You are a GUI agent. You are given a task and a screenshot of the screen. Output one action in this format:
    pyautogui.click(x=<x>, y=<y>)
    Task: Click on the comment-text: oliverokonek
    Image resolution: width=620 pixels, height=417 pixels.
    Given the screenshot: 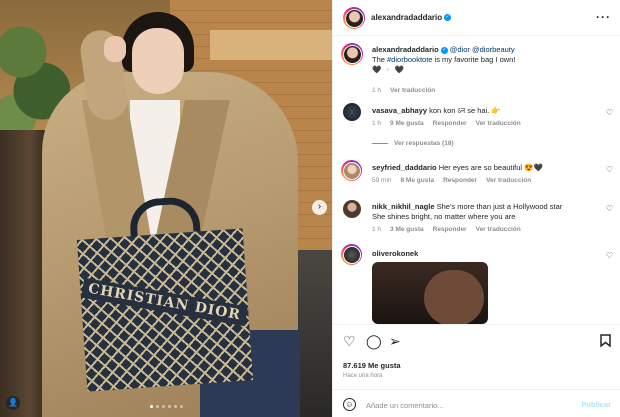 What is the action you would take?
    pyautogui.click(x=487, y=254)
    